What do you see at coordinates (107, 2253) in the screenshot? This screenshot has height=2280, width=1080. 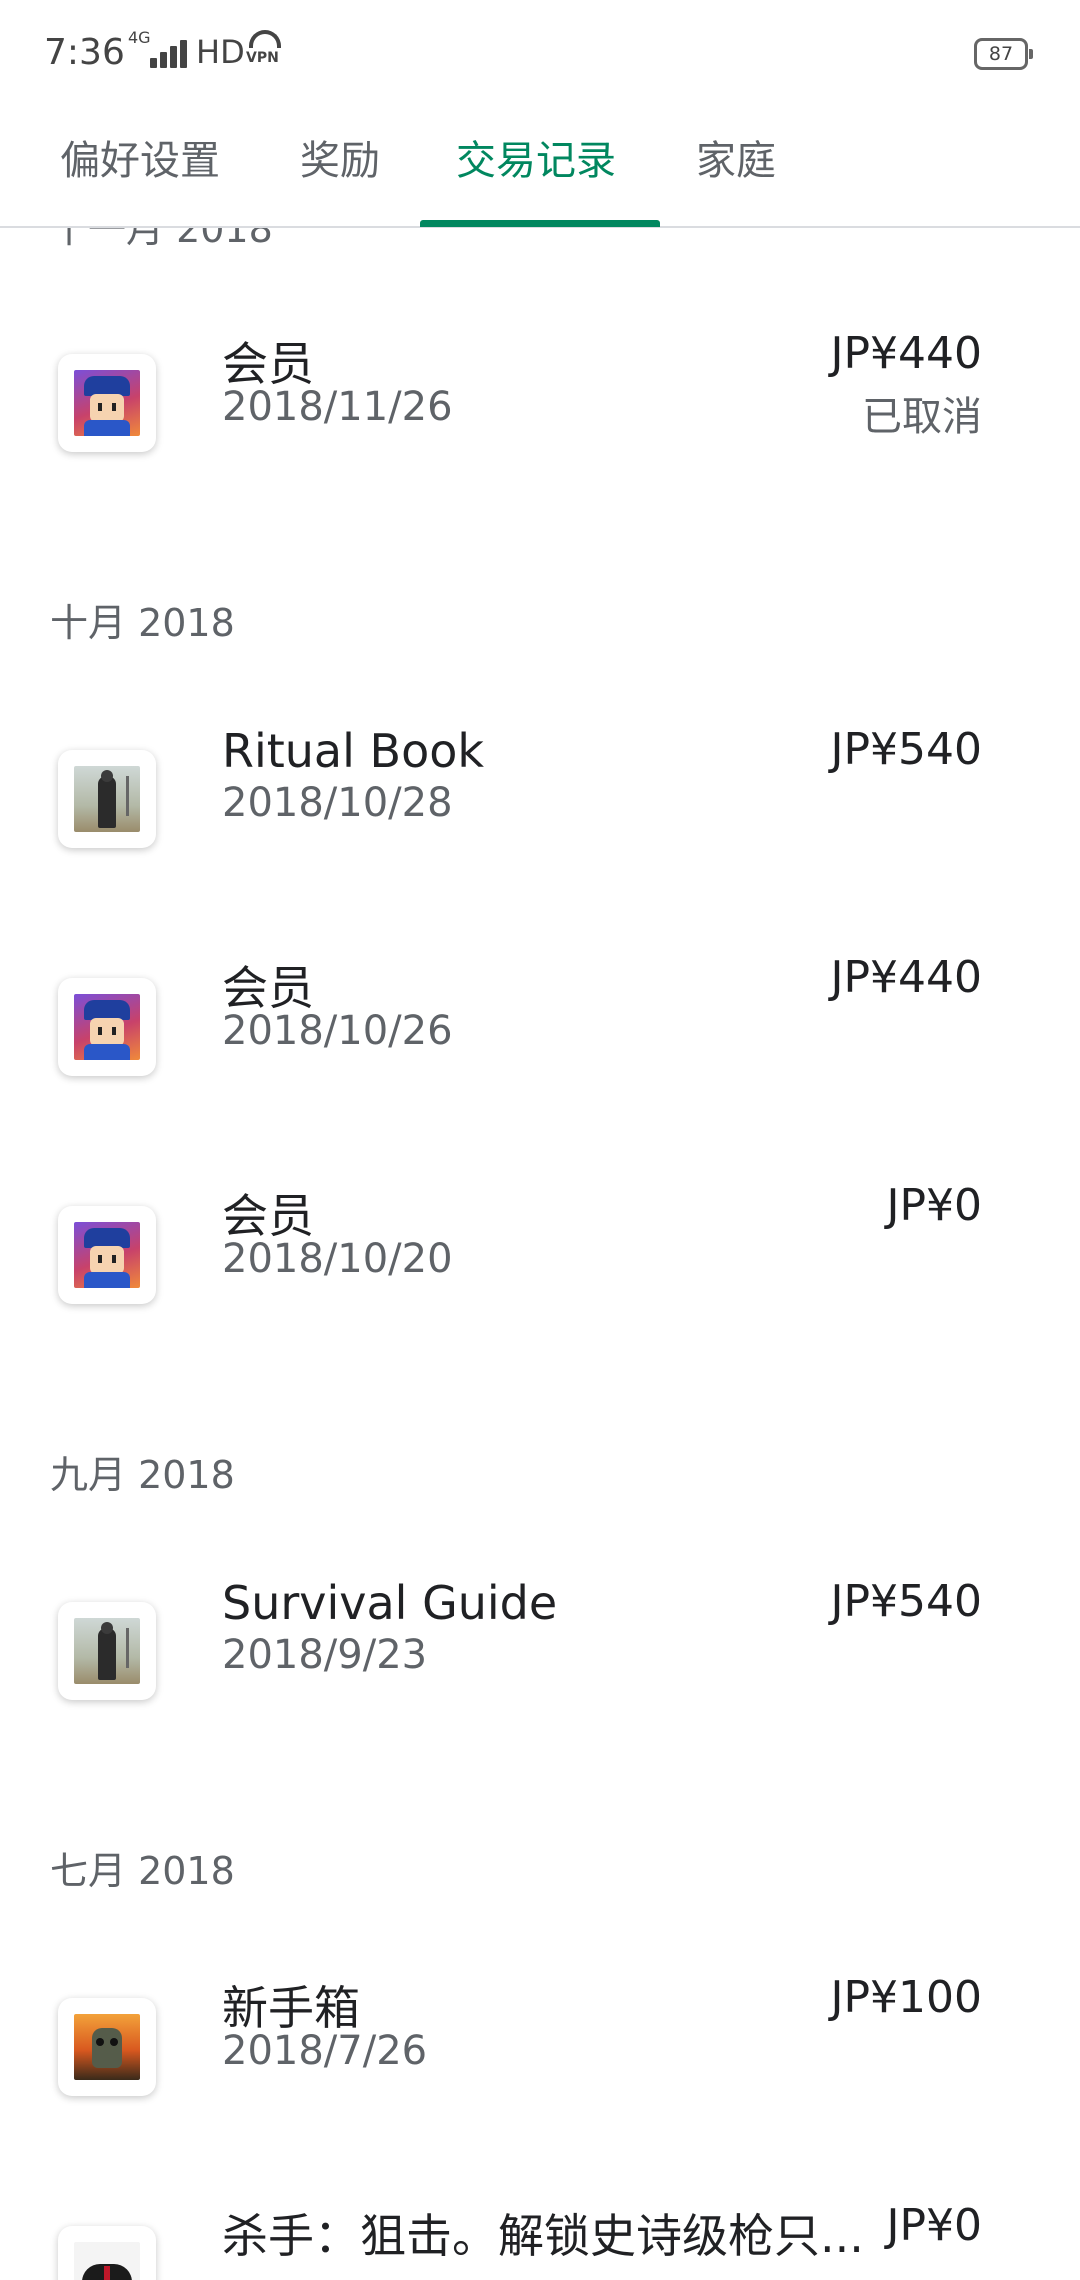 I see `hitman-icon` at bounding box center [107, 2253].